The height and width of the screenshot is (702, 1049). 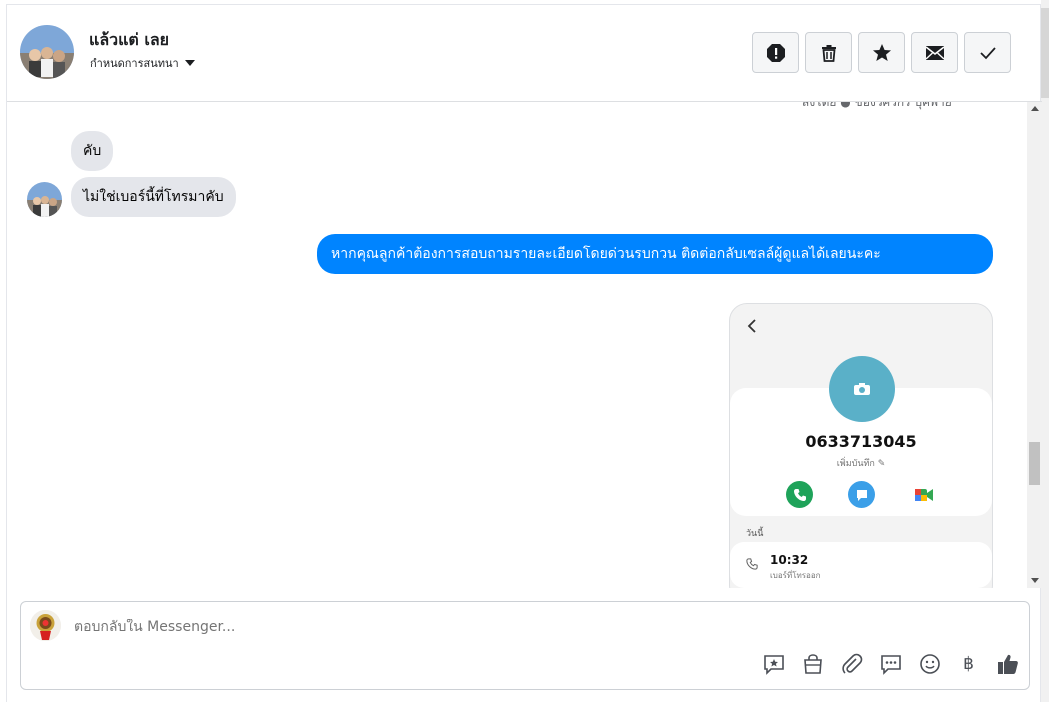 What do you see at coordinates (44, 199) in the screenshot?
I see `contact-avatar-small` at bounding box center [44, 199].